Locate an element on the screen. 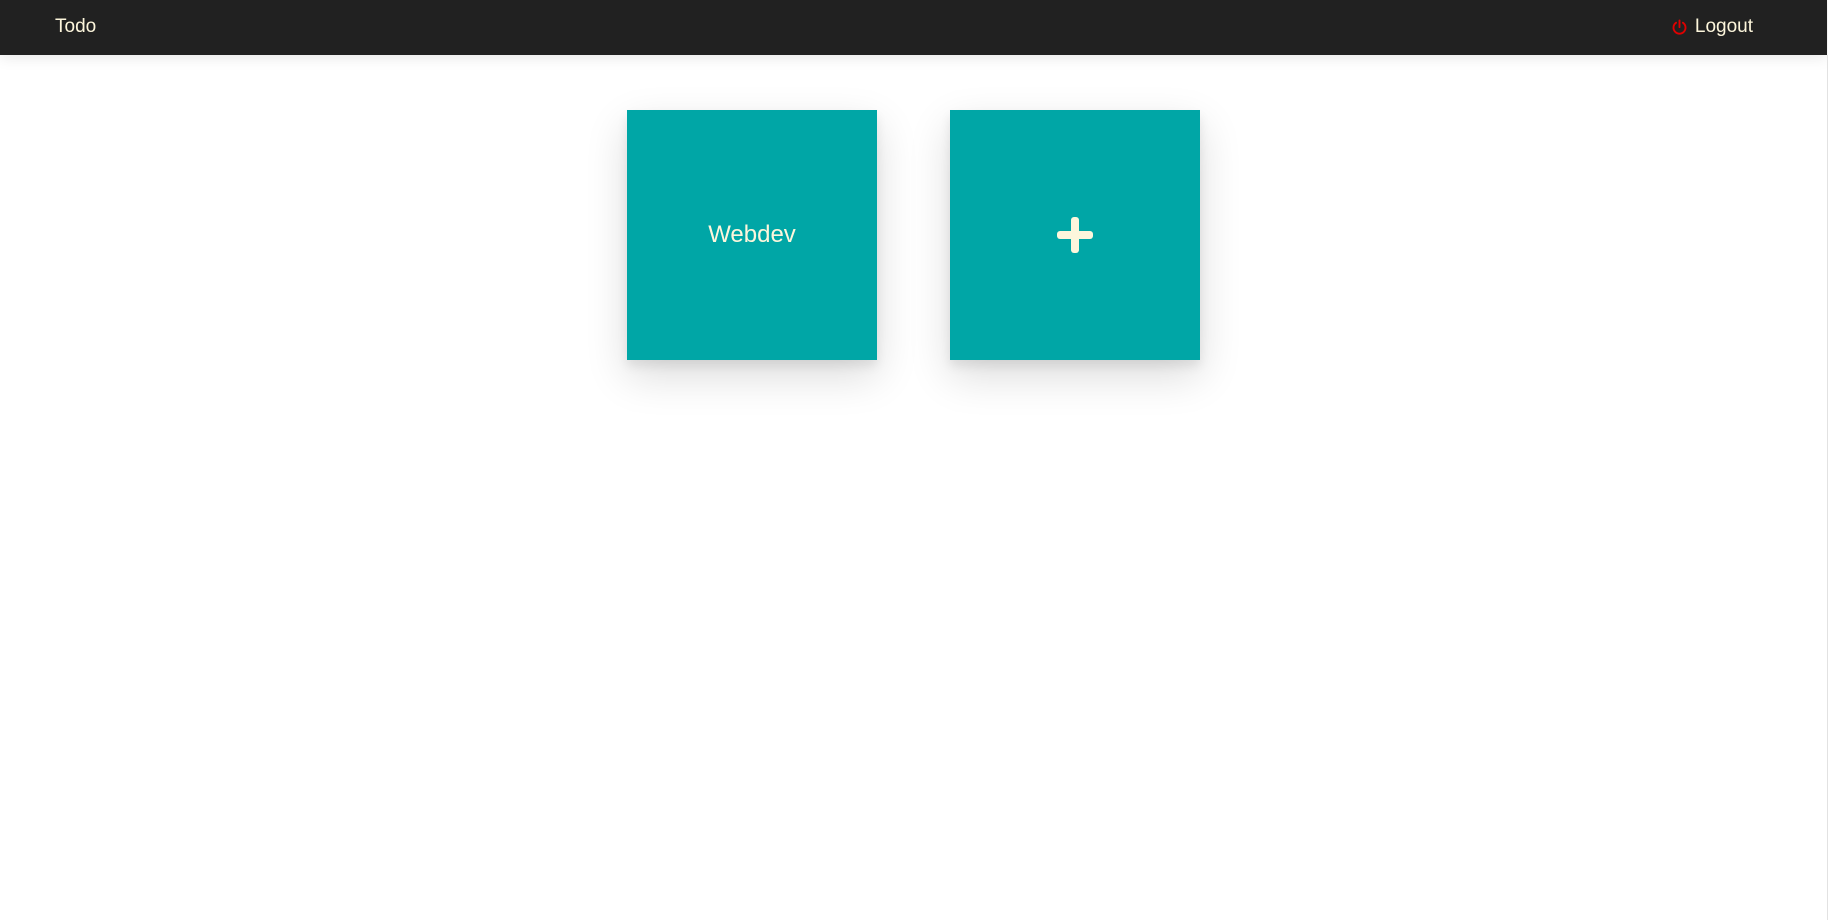 This screenshot has height=920, width=1828. board-card-webdev: Webdev is located at coordinates (752, 235).